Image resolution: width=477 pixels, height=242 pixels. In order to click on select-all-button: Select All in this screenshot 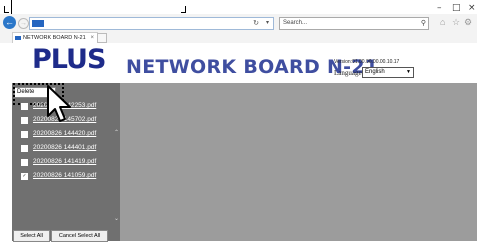, I will do `click(31, 236)`.